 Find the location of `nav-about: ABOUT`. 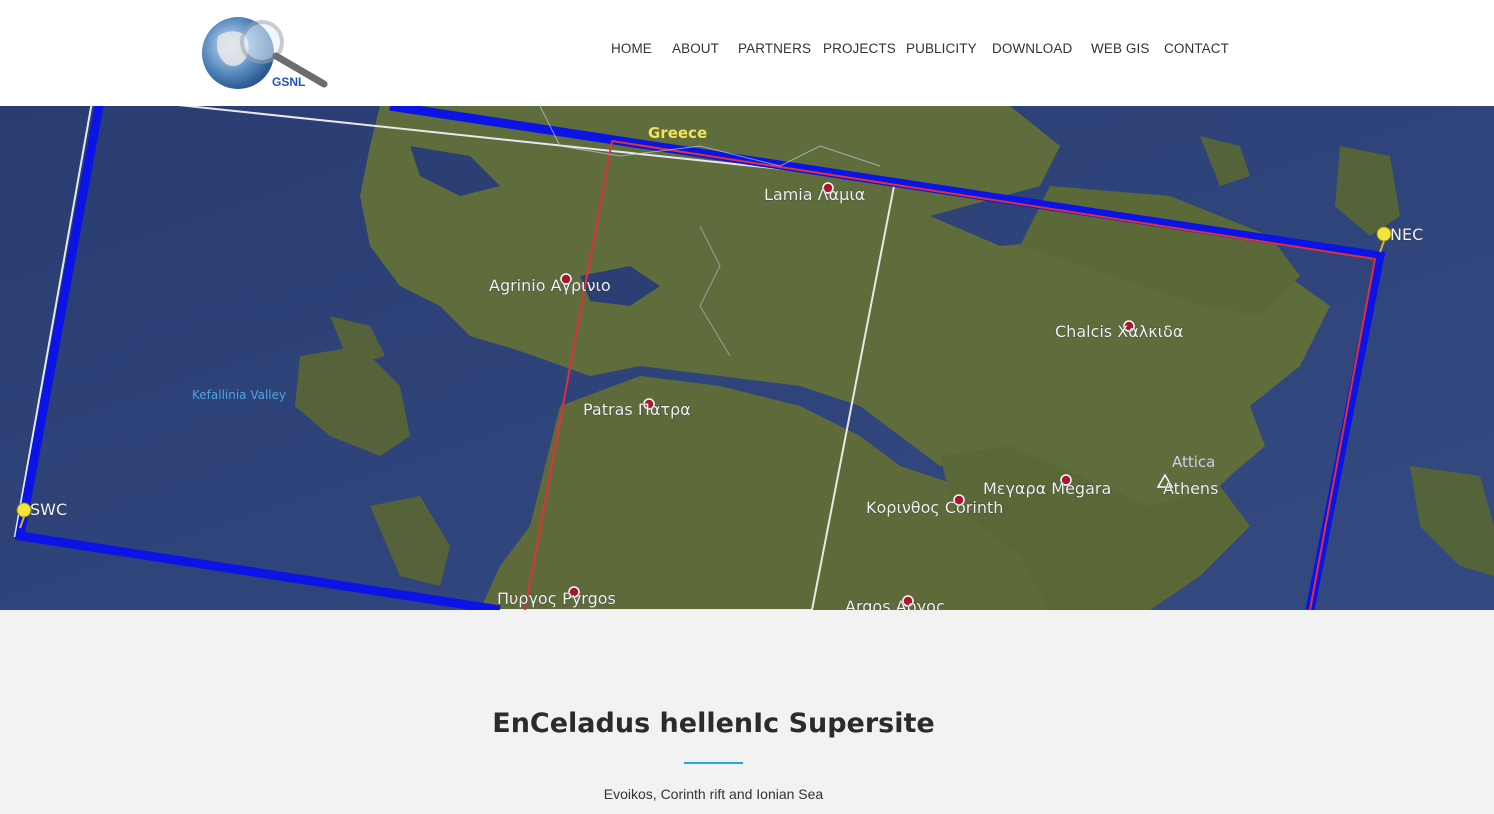

nav-about: ABOUT is located at coordinates (695, 48).